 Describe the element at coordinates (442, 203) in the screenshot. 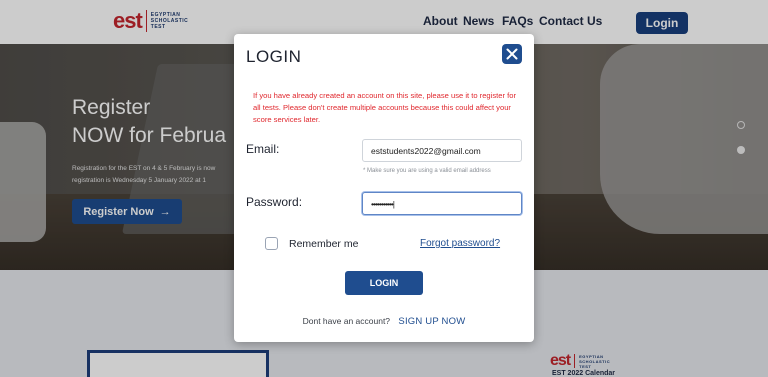

I see `password-field: •••••••••••|` at that location.